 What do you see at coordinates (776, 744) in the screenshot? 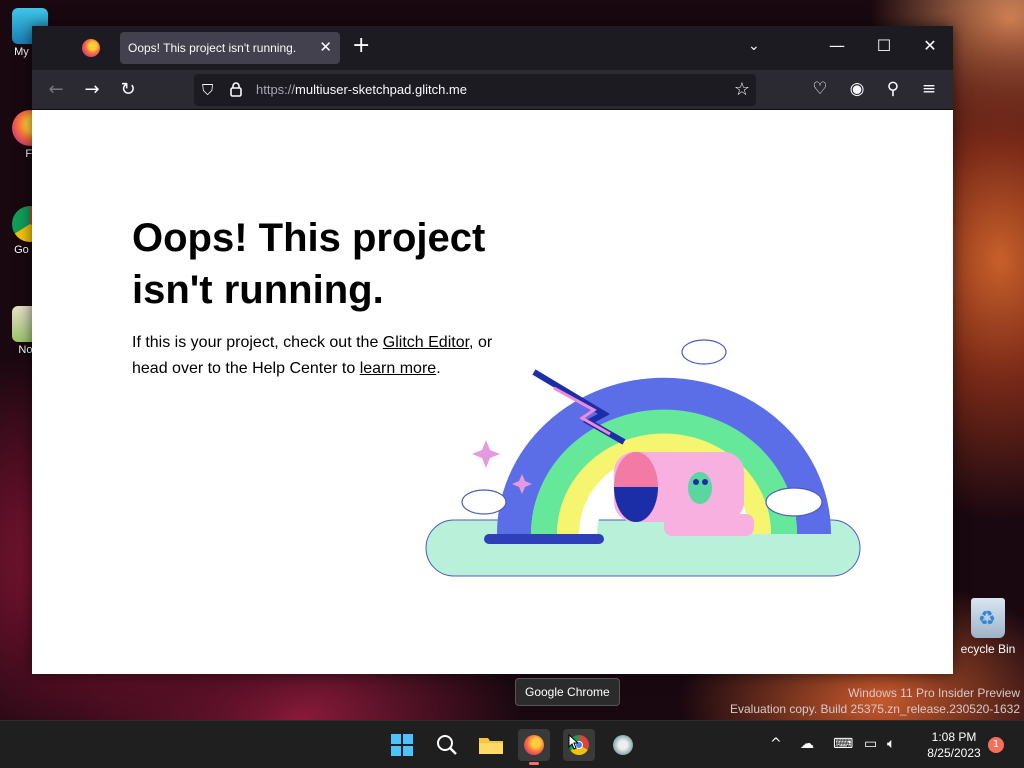
I see `show-hidden-icons-chevron-icon: ^` at bounding box center [776, 744].